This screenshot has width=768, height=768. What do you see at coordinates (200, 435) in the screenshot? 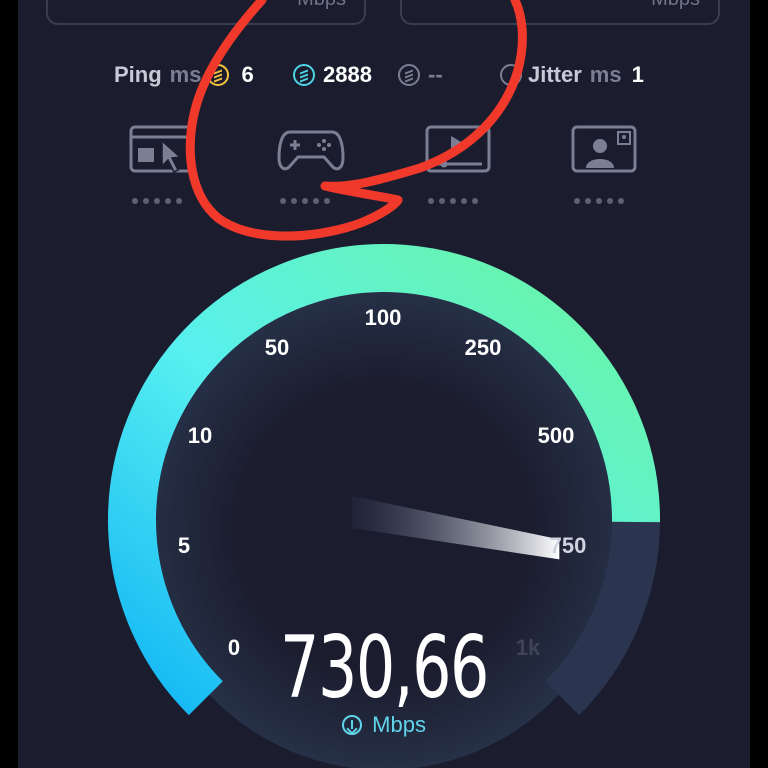
I see `scale-label-10: 10` at bounding box center [200, 435].